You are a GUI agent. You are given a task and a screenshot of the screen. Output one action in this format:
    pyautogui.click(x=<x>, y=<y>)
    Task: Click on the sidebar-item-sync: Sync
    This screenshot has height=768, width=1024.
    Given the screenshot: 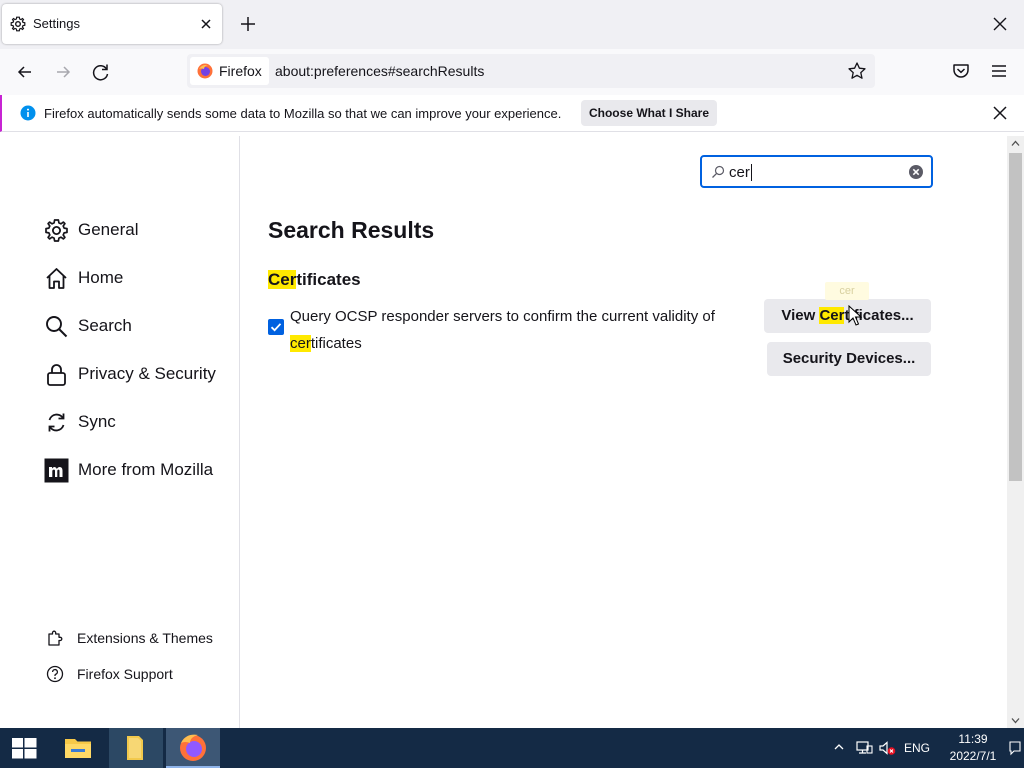 What is the action you would take?
    pyautogui.click(x=136, y=422)
    